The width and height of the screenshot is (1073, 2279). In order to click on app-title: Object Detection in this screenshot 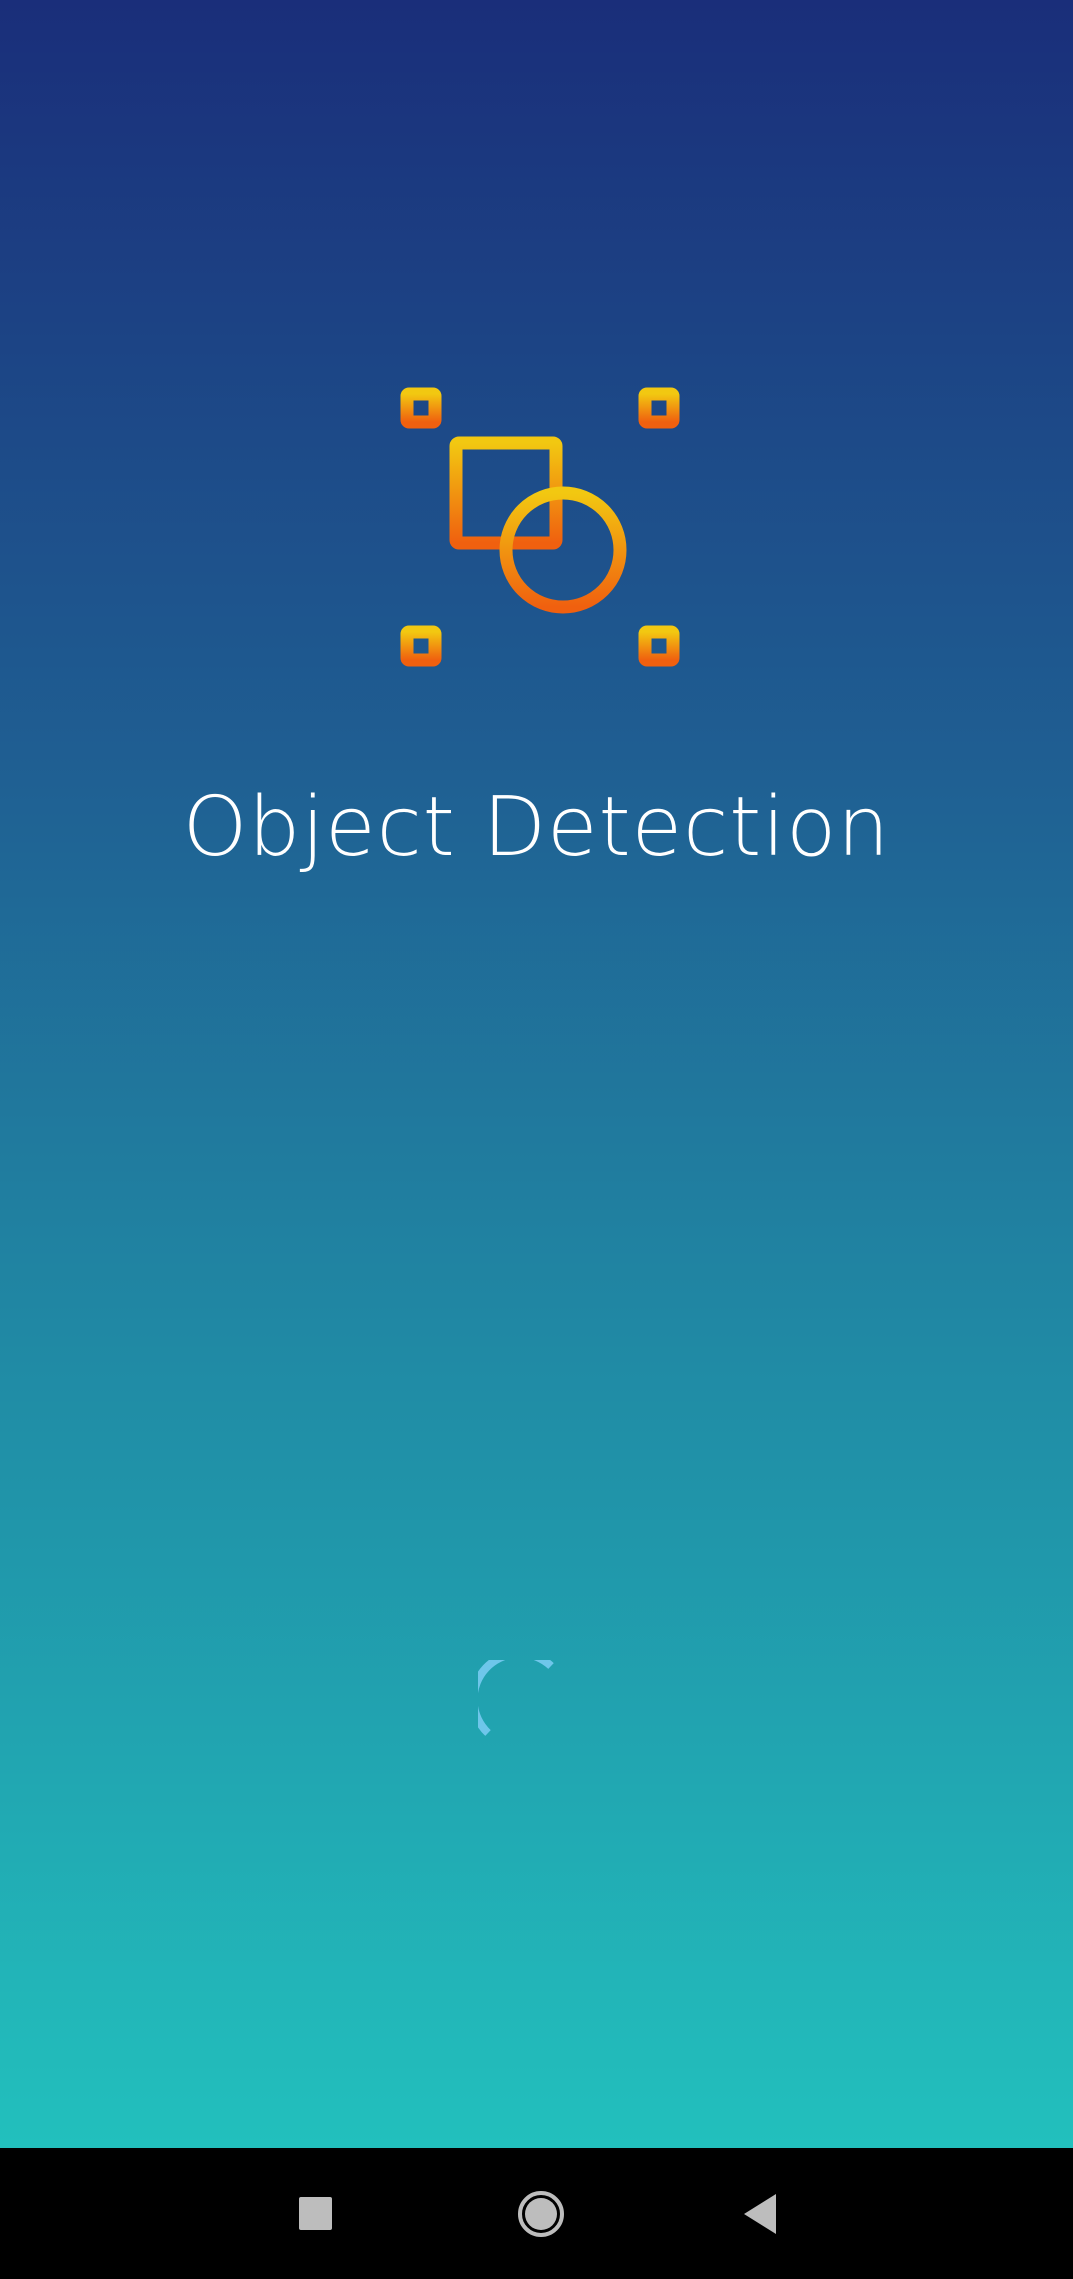, I will do `click(536, 827)`.